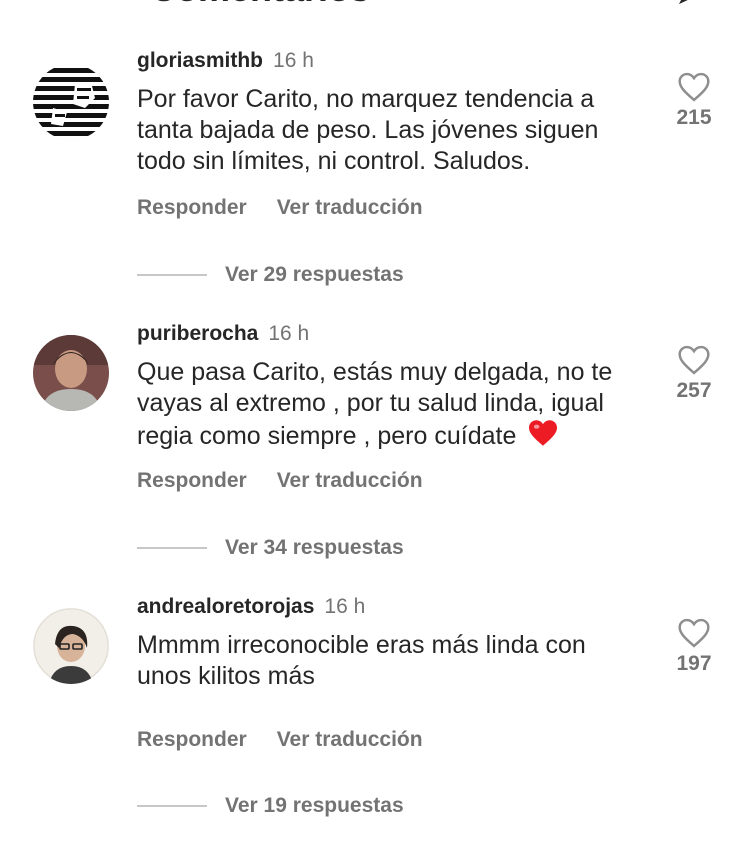 The image size is (756, 859). I want to click on like-column: 215, so click(694, 101).